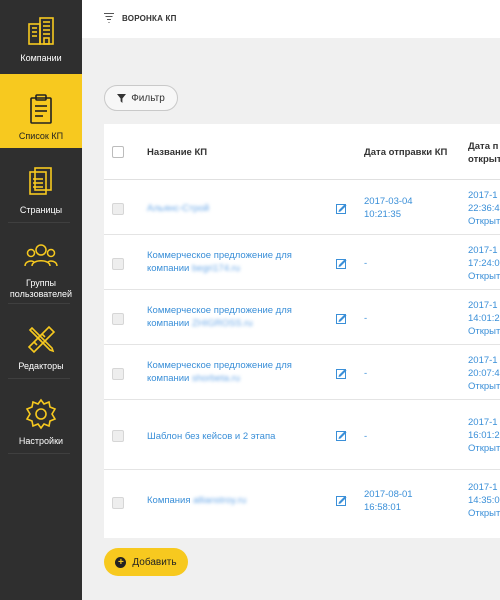  What do you see at coordinates (41, 58) in the screenshot?
I see `sidebar-item-label: Компании` at bounding box center [41, 58].